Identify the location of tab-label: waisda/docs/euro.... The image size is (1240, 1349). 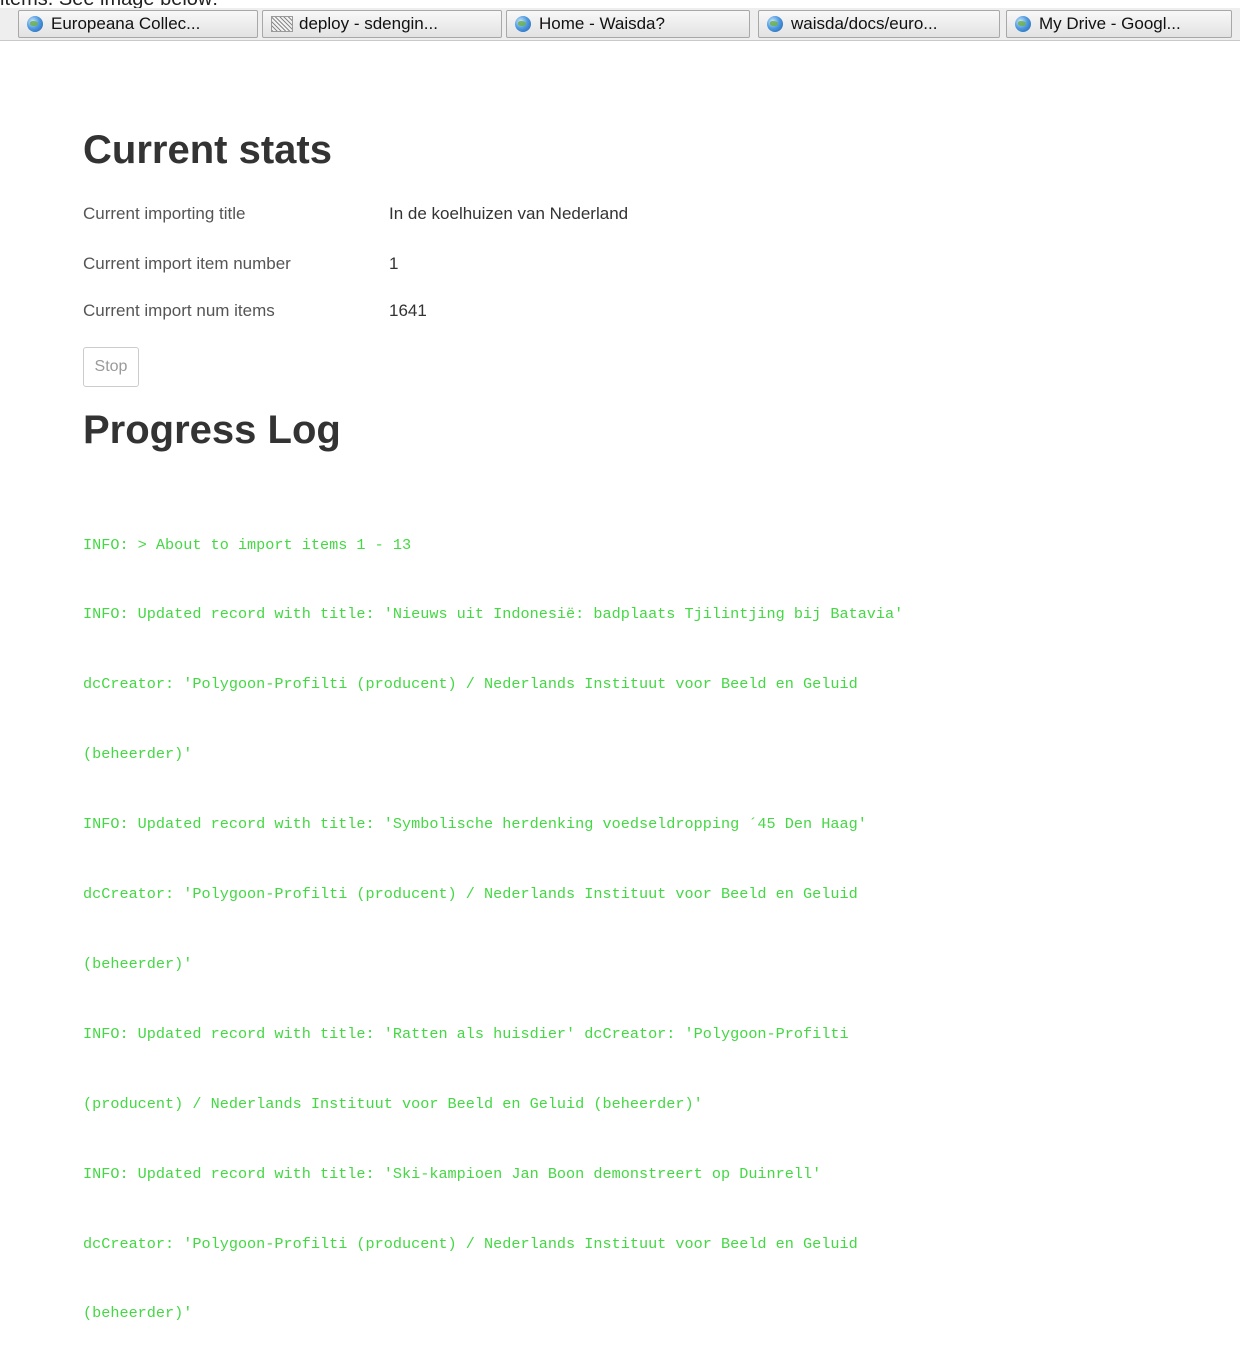
(864, 23).